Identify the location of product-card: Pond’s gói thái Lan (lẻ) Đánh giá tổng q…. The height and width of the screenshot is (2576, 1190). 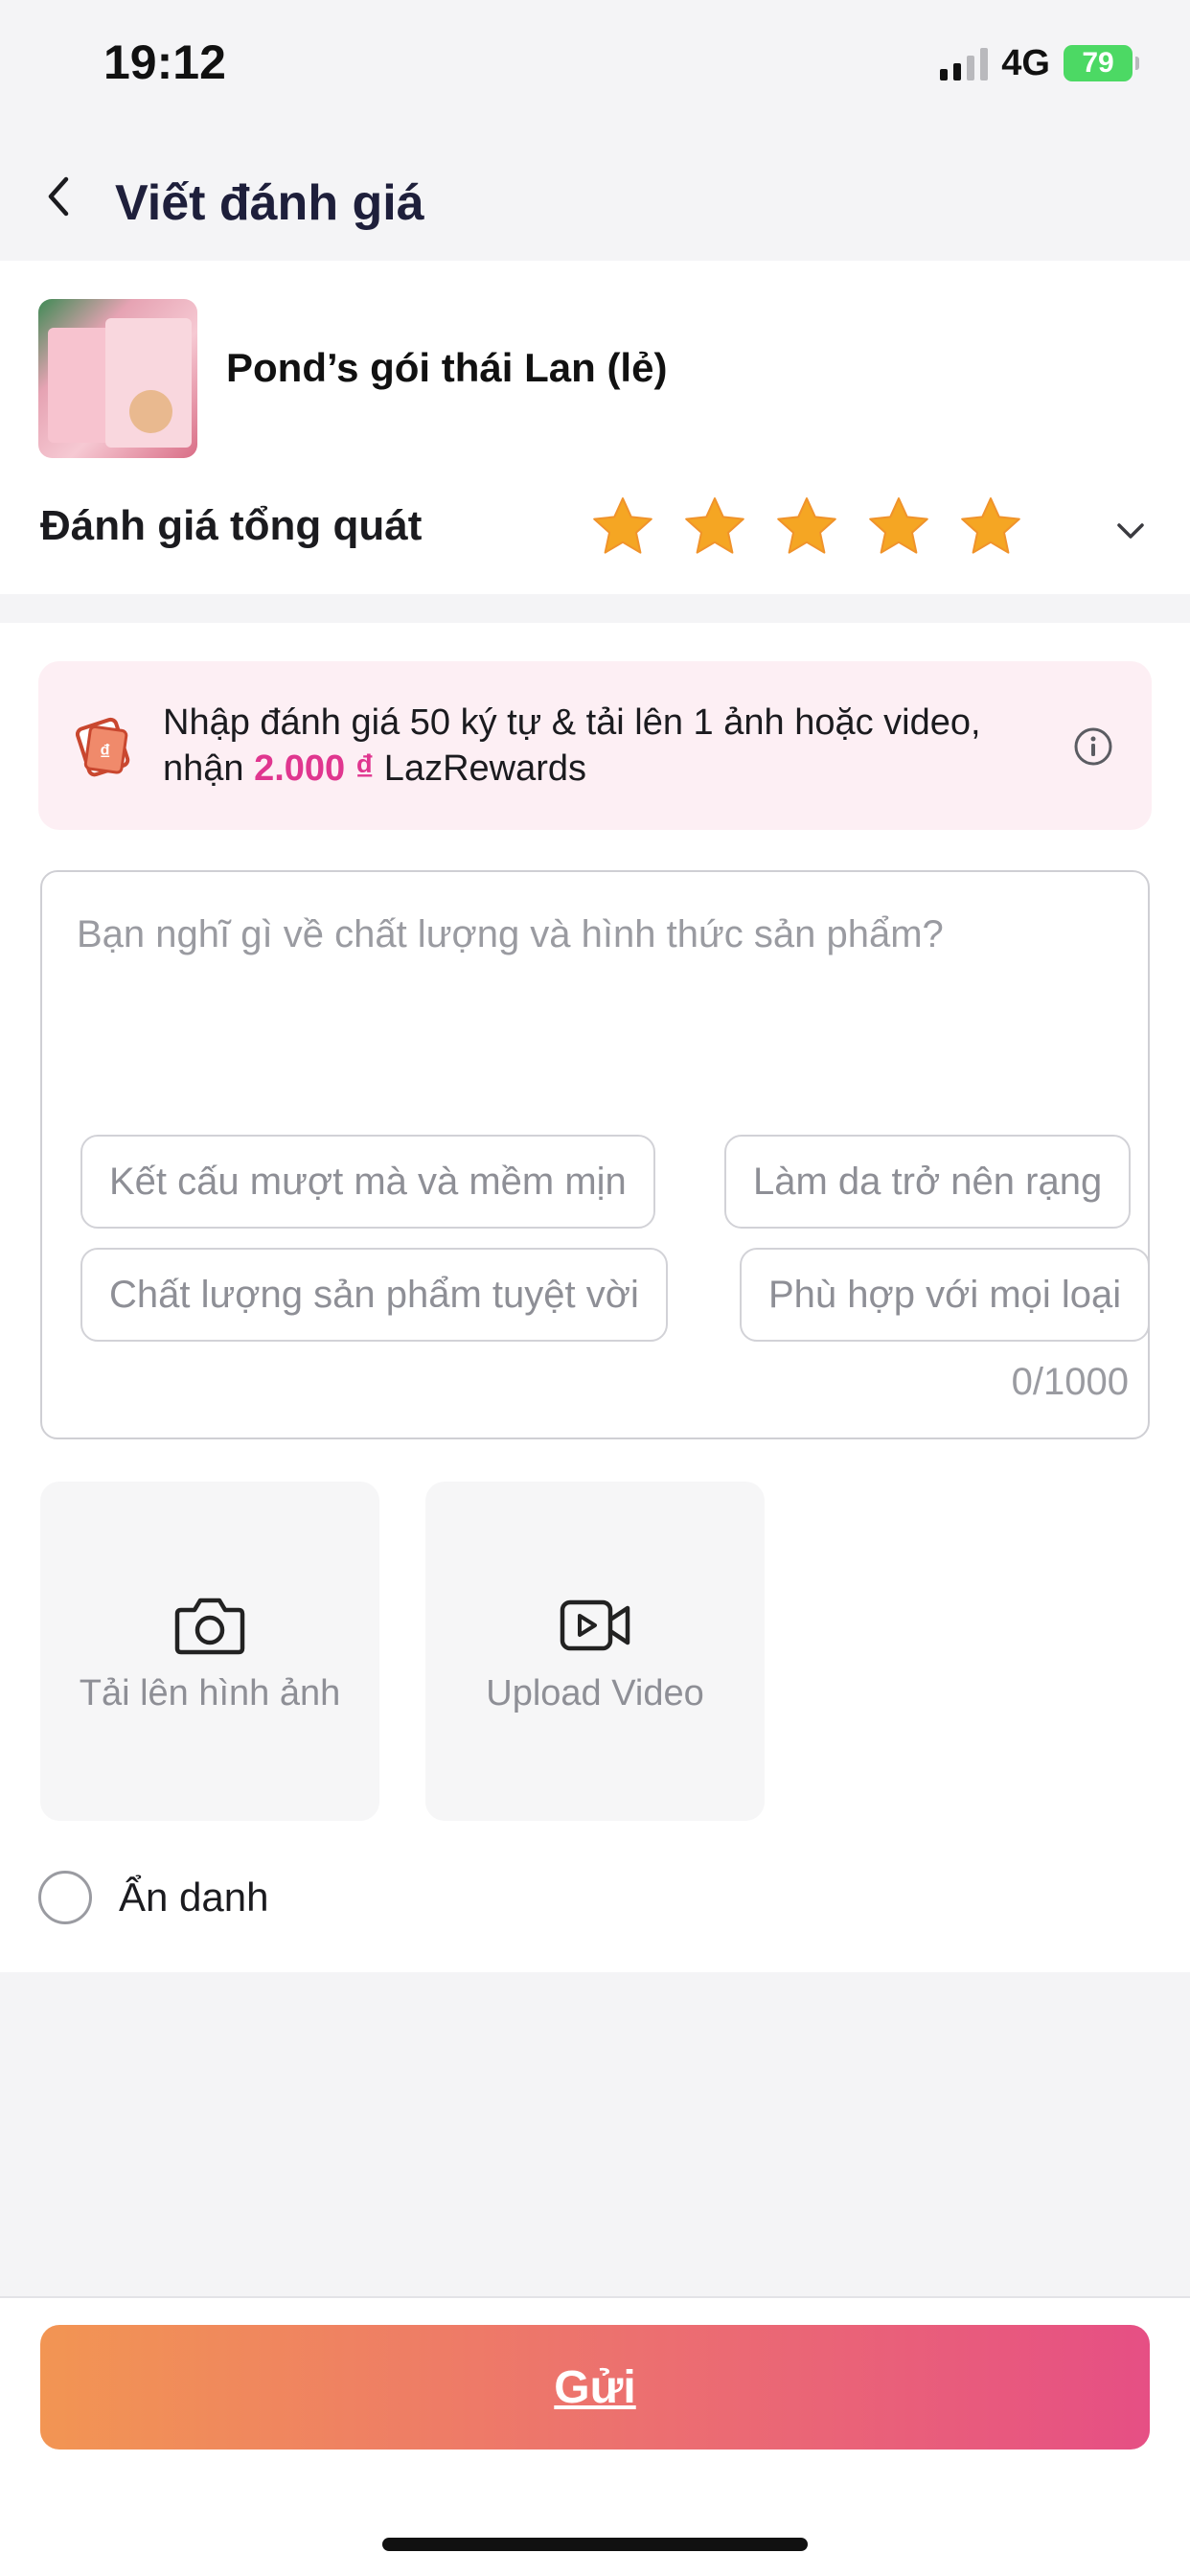
(595, 427).